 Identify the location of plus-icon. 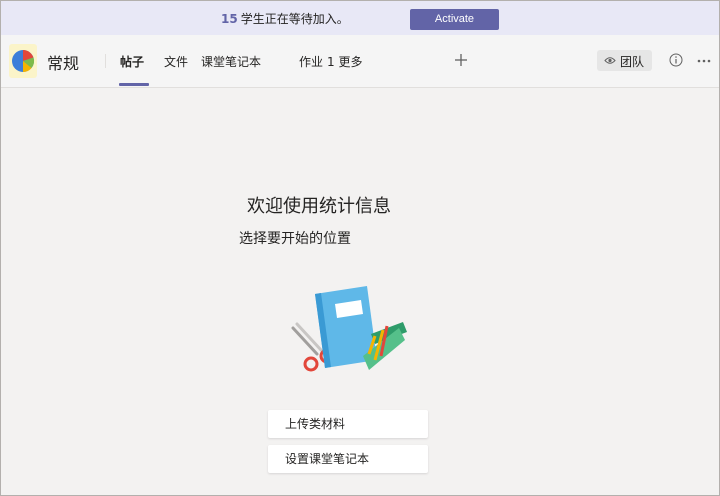
(461, 60).